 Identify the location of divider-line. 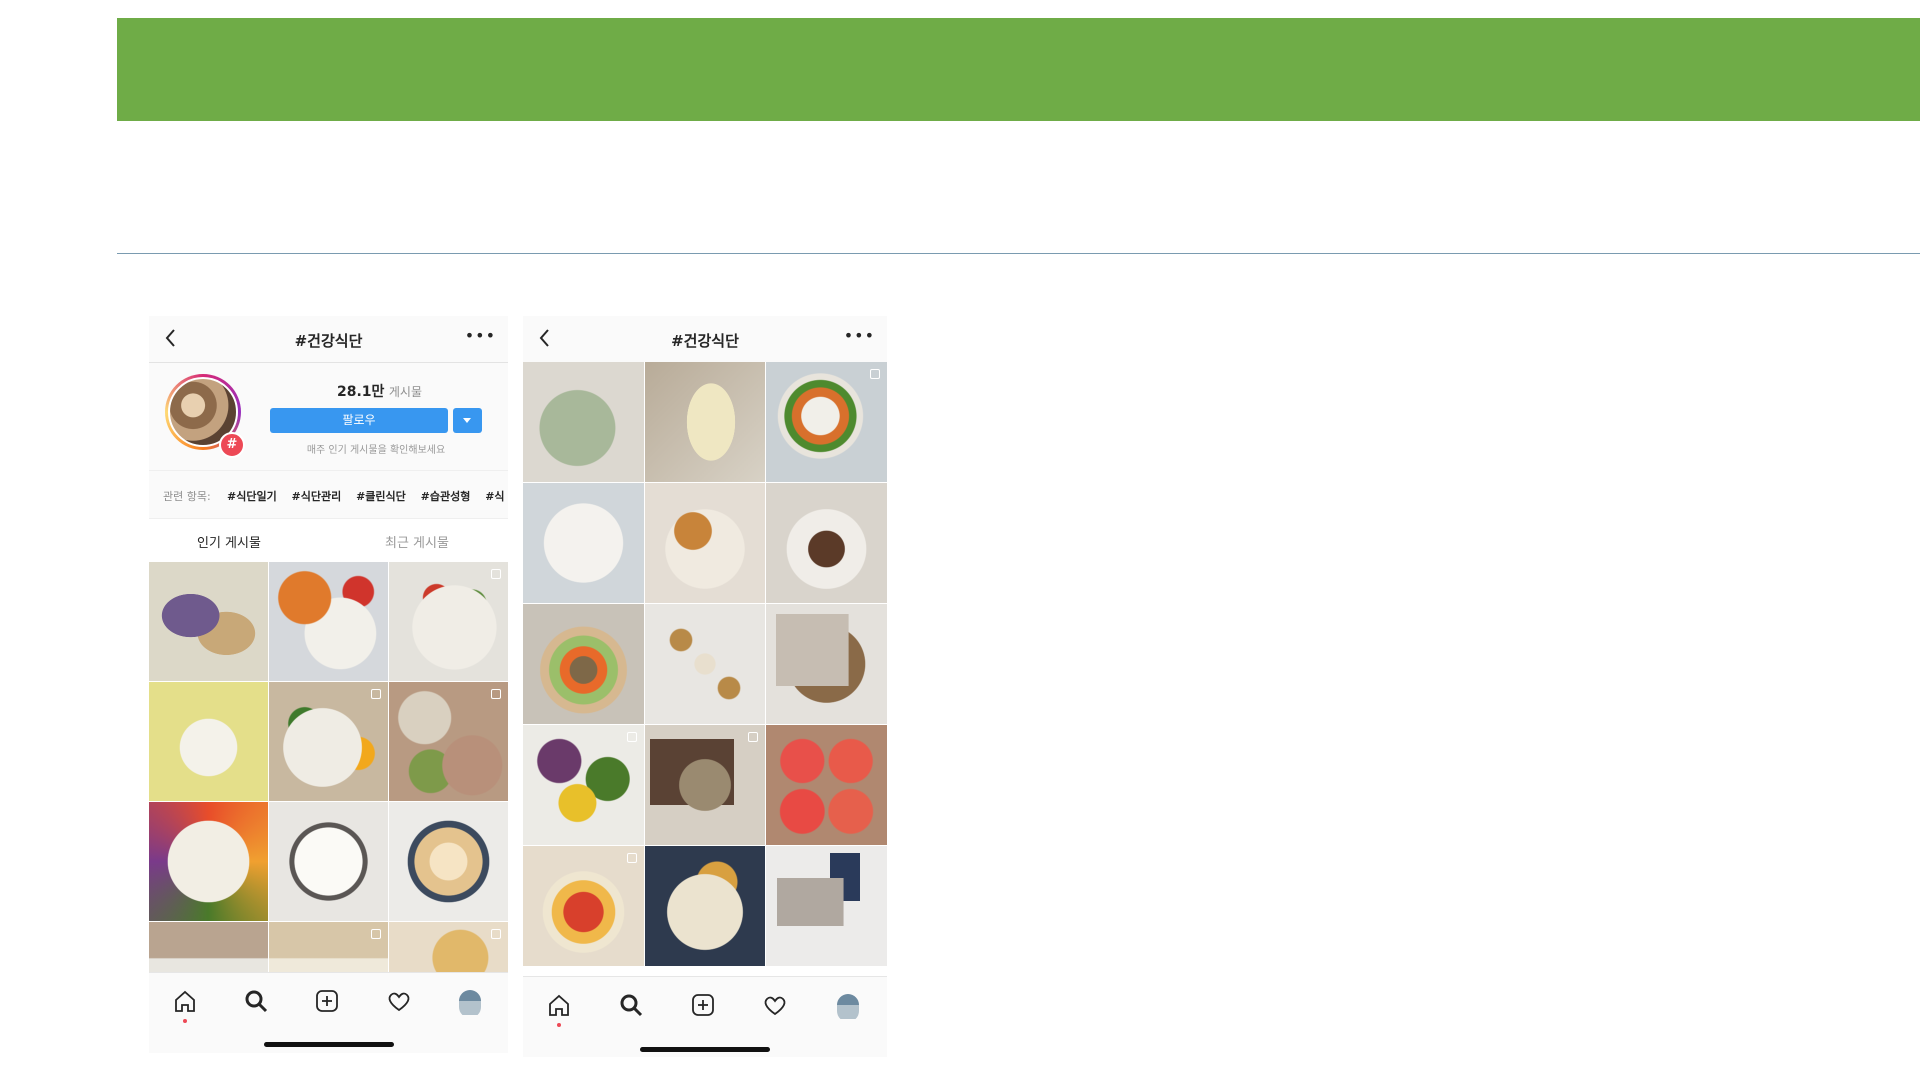
(1018, 253).